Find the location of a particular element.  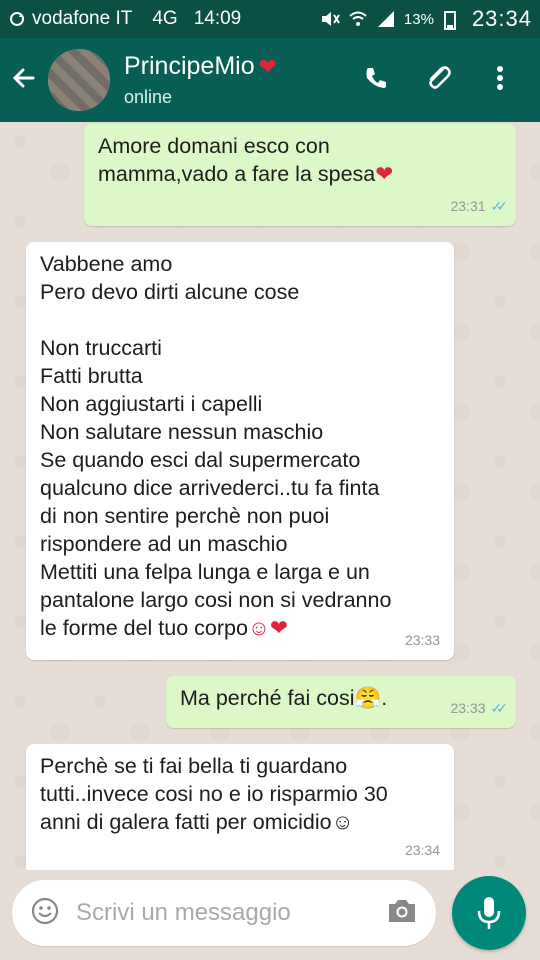

emoji-picker-button is located at coordinates (45, 913).